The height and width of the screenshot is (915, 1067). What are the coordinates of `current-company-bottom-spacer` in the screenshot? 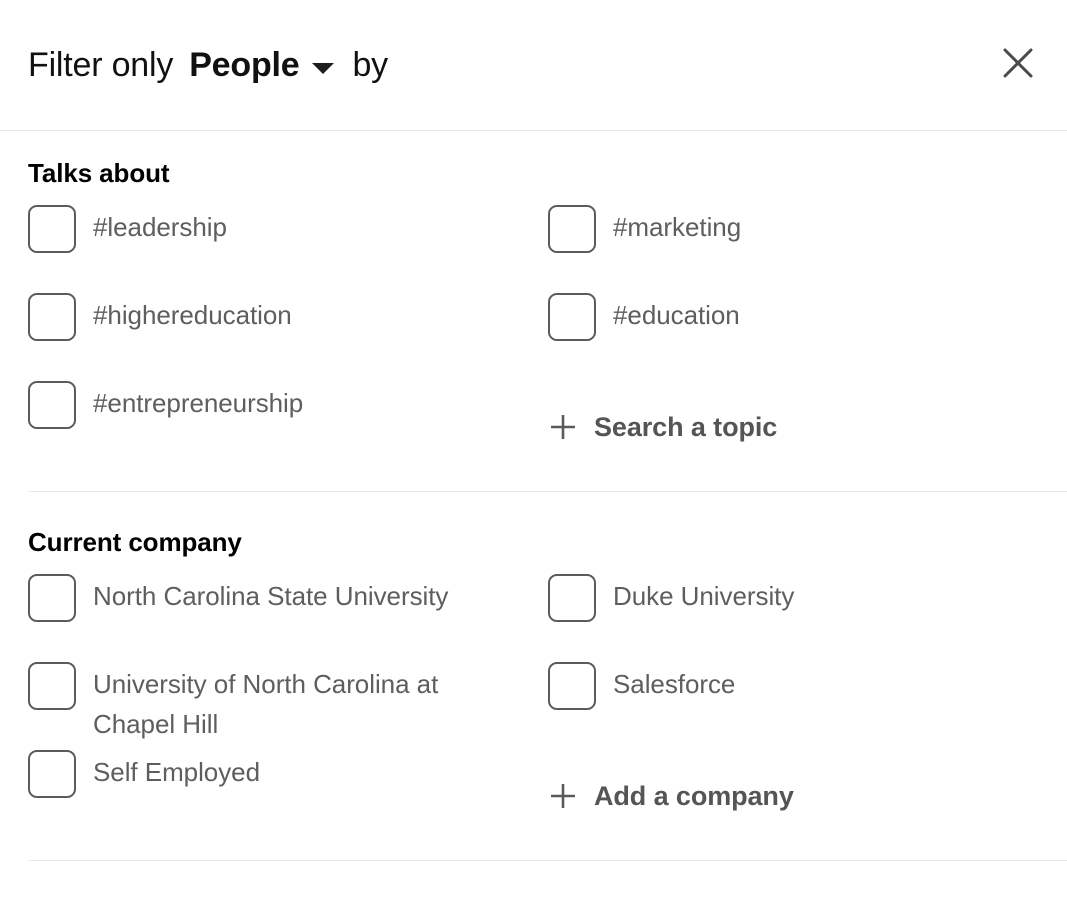 It's located at (533, 846).